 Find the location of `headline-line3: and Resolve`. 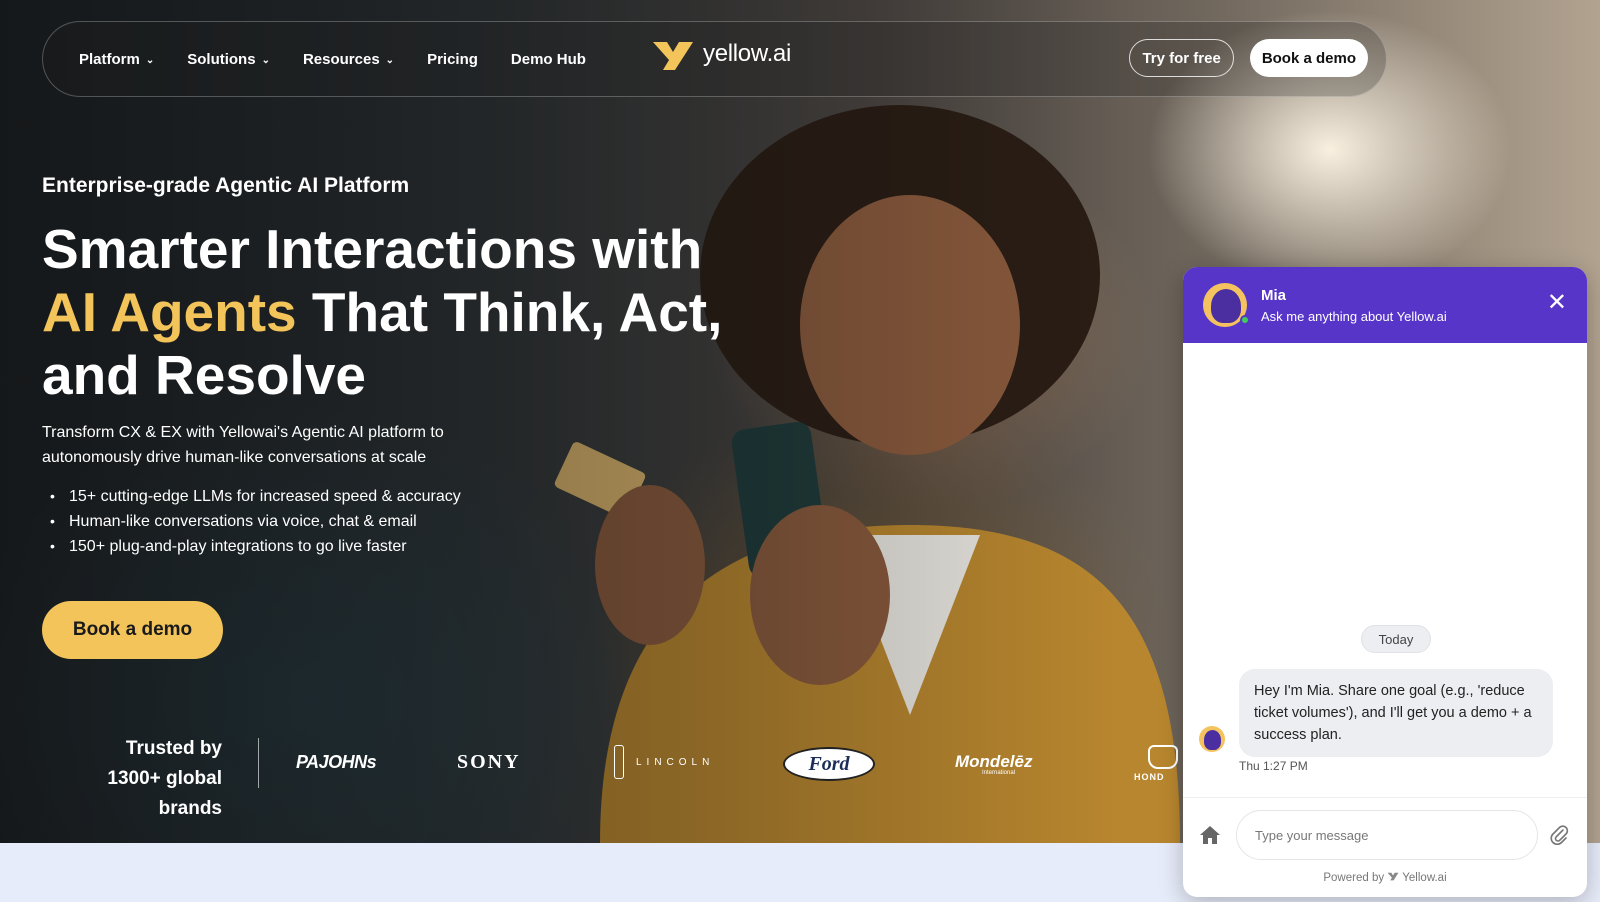

headline-line3: and Resolve is located at coordinates (204, 375).